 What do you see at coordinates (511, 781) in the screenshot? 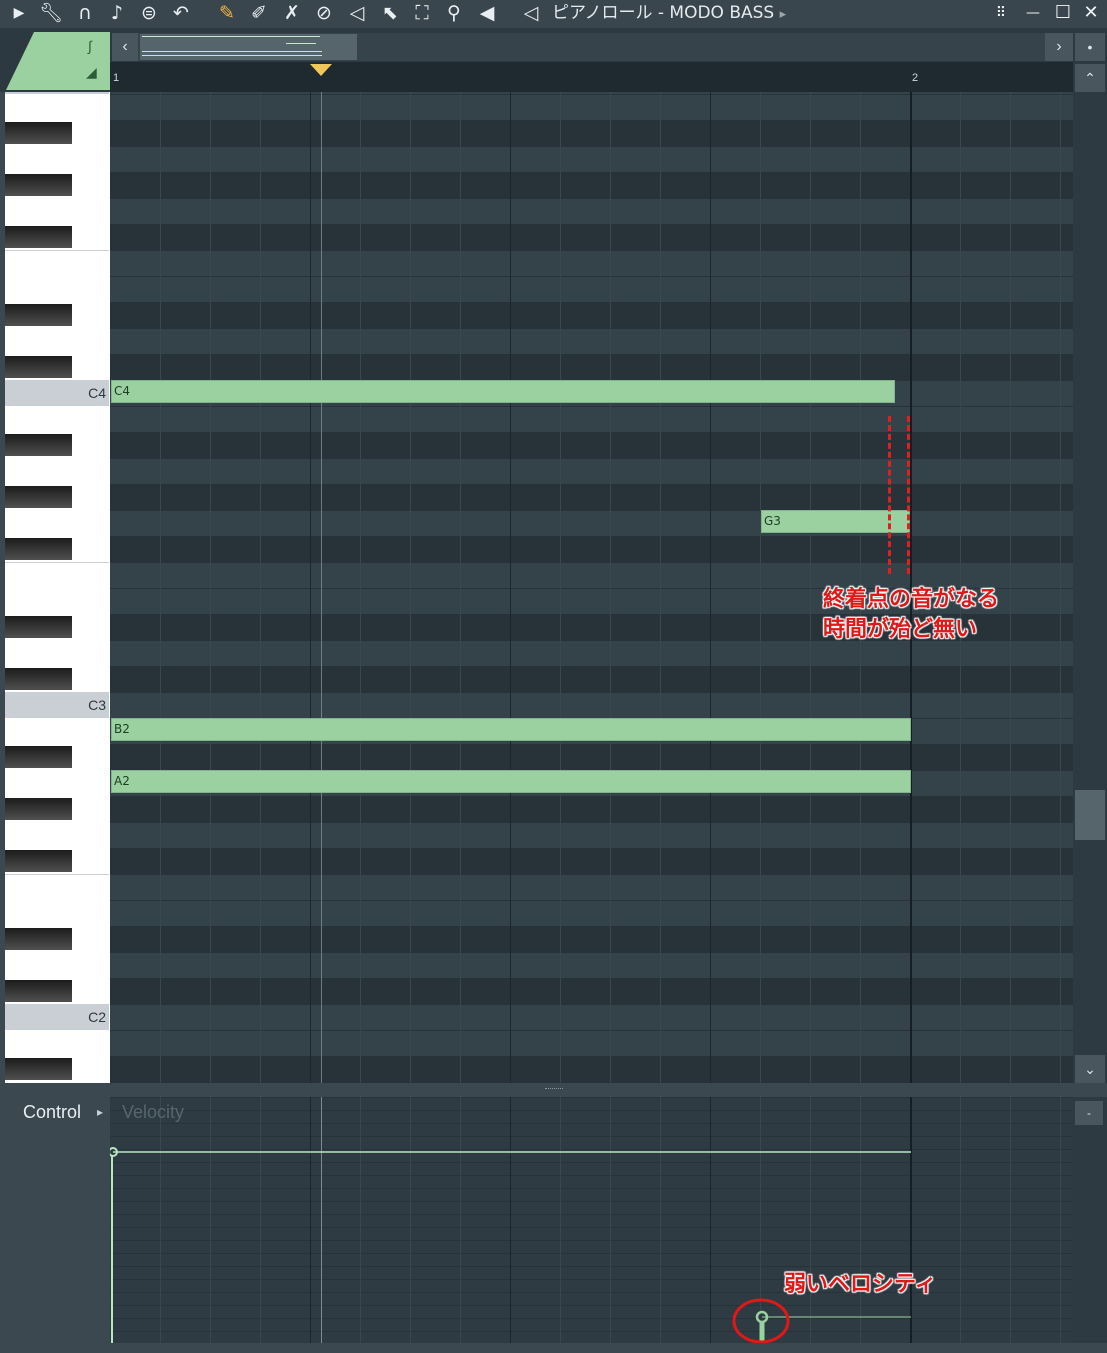
I see `note-a2: A2` at bounding box center [511, 781].